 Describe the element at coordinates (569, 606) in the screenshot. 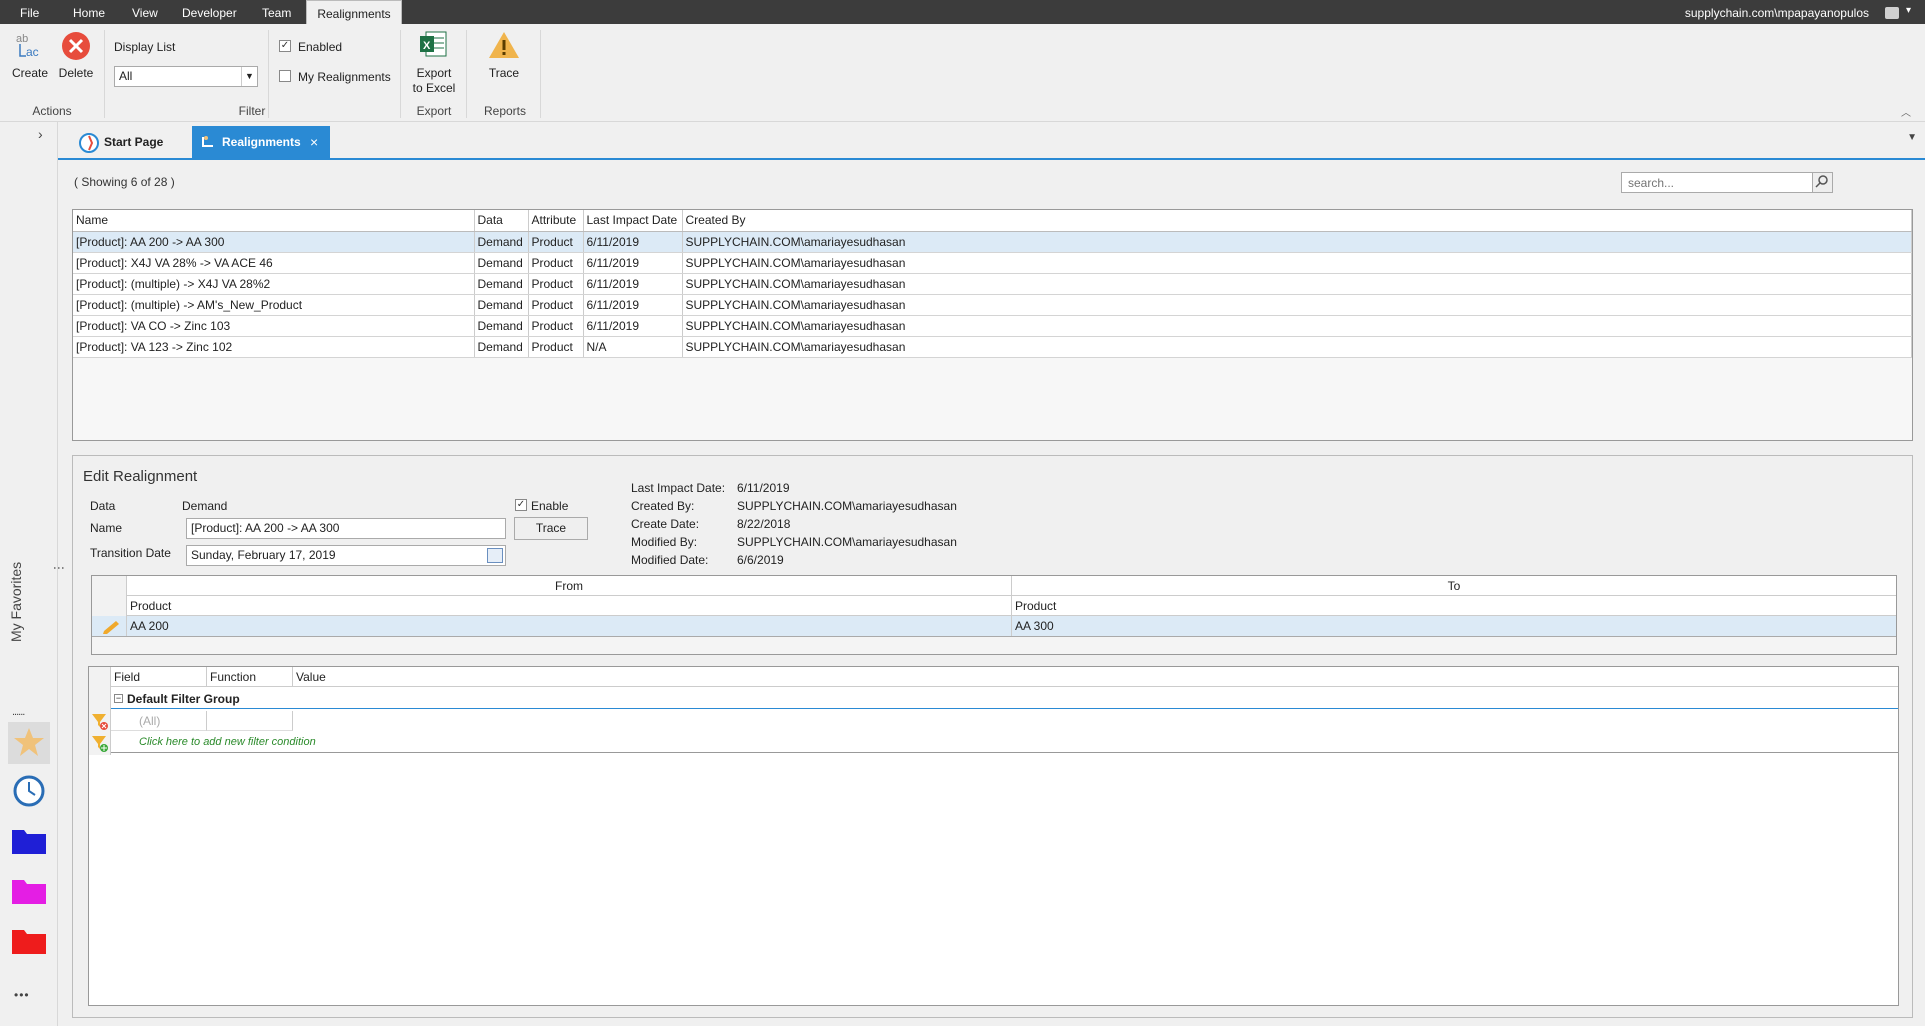

I see `from-subheader: Product` at that location.